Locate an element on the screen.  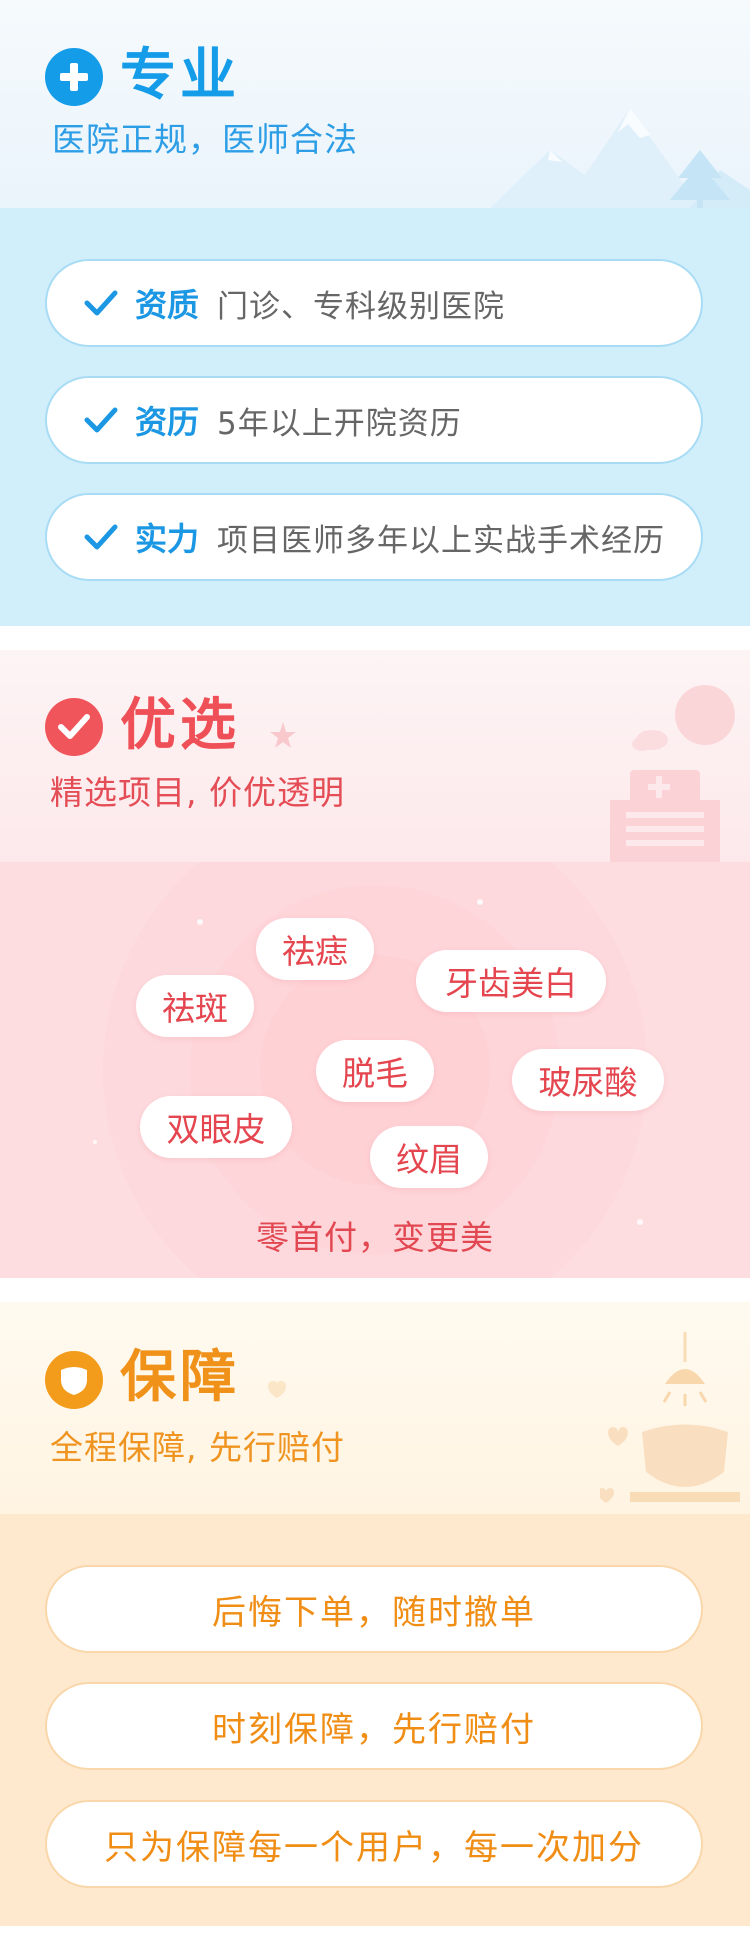
tag-teeth-whitening: 牙齿美白 is located at coordinates (511, 981).